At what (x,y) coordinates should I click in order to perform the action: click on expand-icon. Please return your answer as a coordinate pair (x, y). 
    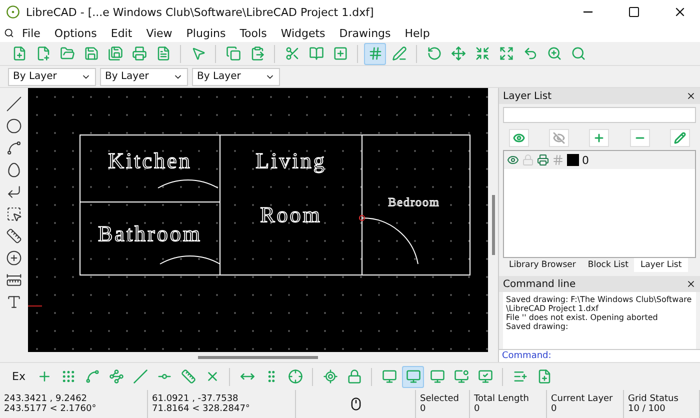
    Looking at the image, I should click on (506, 53).